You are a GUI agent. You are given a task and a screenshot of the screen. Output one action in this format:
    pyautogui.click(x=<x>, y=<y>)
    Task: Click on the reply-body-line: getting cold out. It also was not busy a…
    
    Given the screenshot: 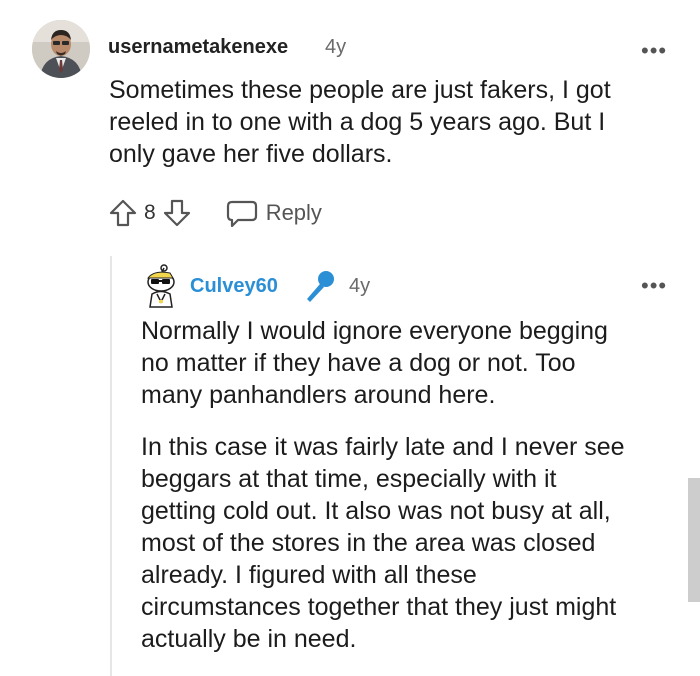 What is the action you would take?
    pyautogui.click(x=376, y=511)
    